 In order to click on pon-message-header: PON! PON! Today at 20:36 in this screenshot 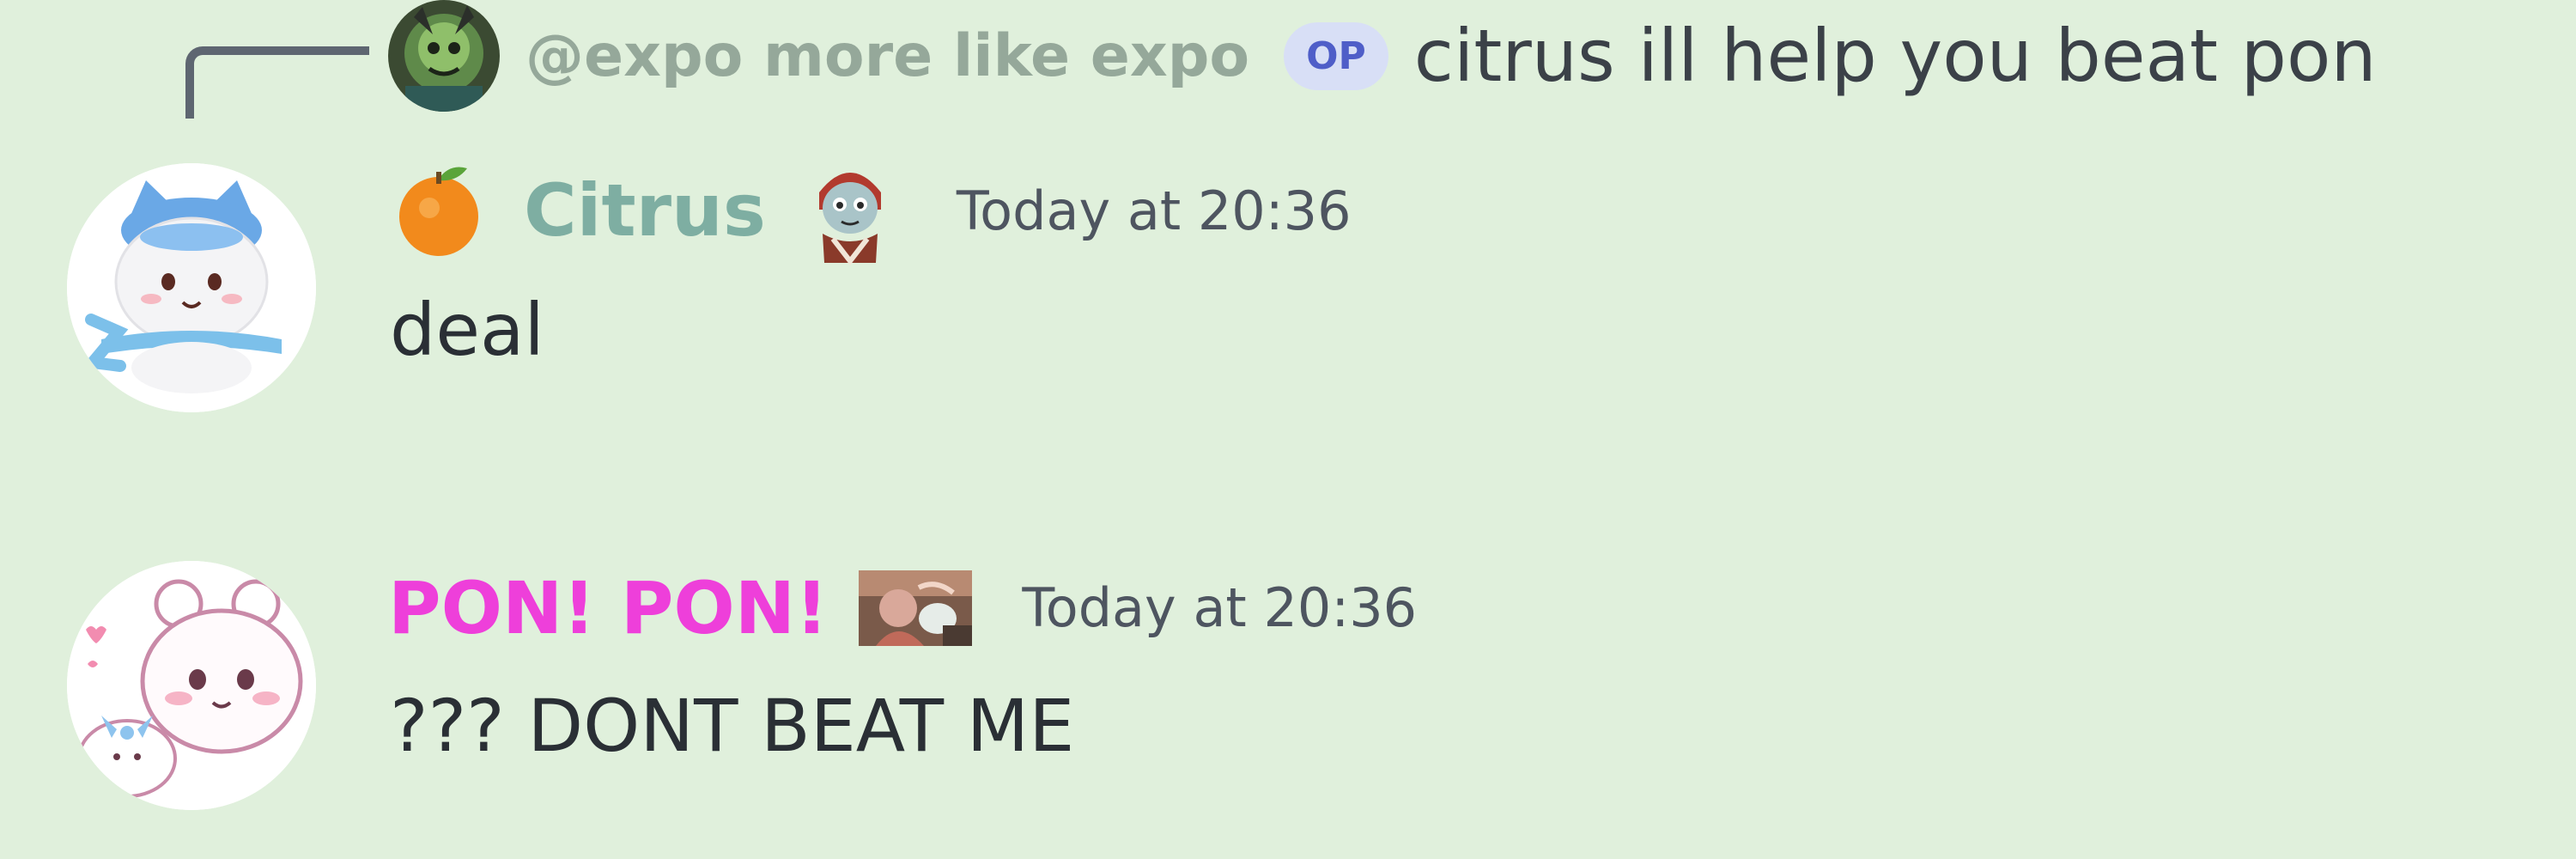, I will do `click(903, 608)`.